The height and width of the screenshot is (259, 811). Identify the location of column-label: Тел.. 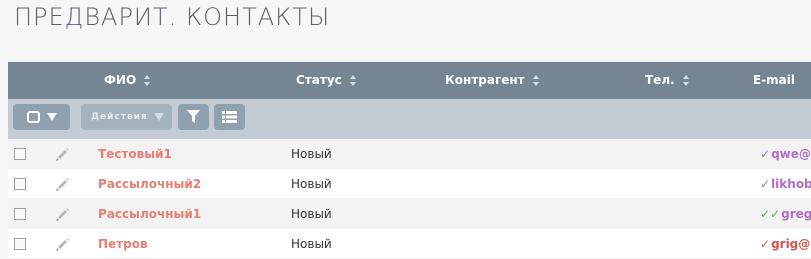
(660, 80).